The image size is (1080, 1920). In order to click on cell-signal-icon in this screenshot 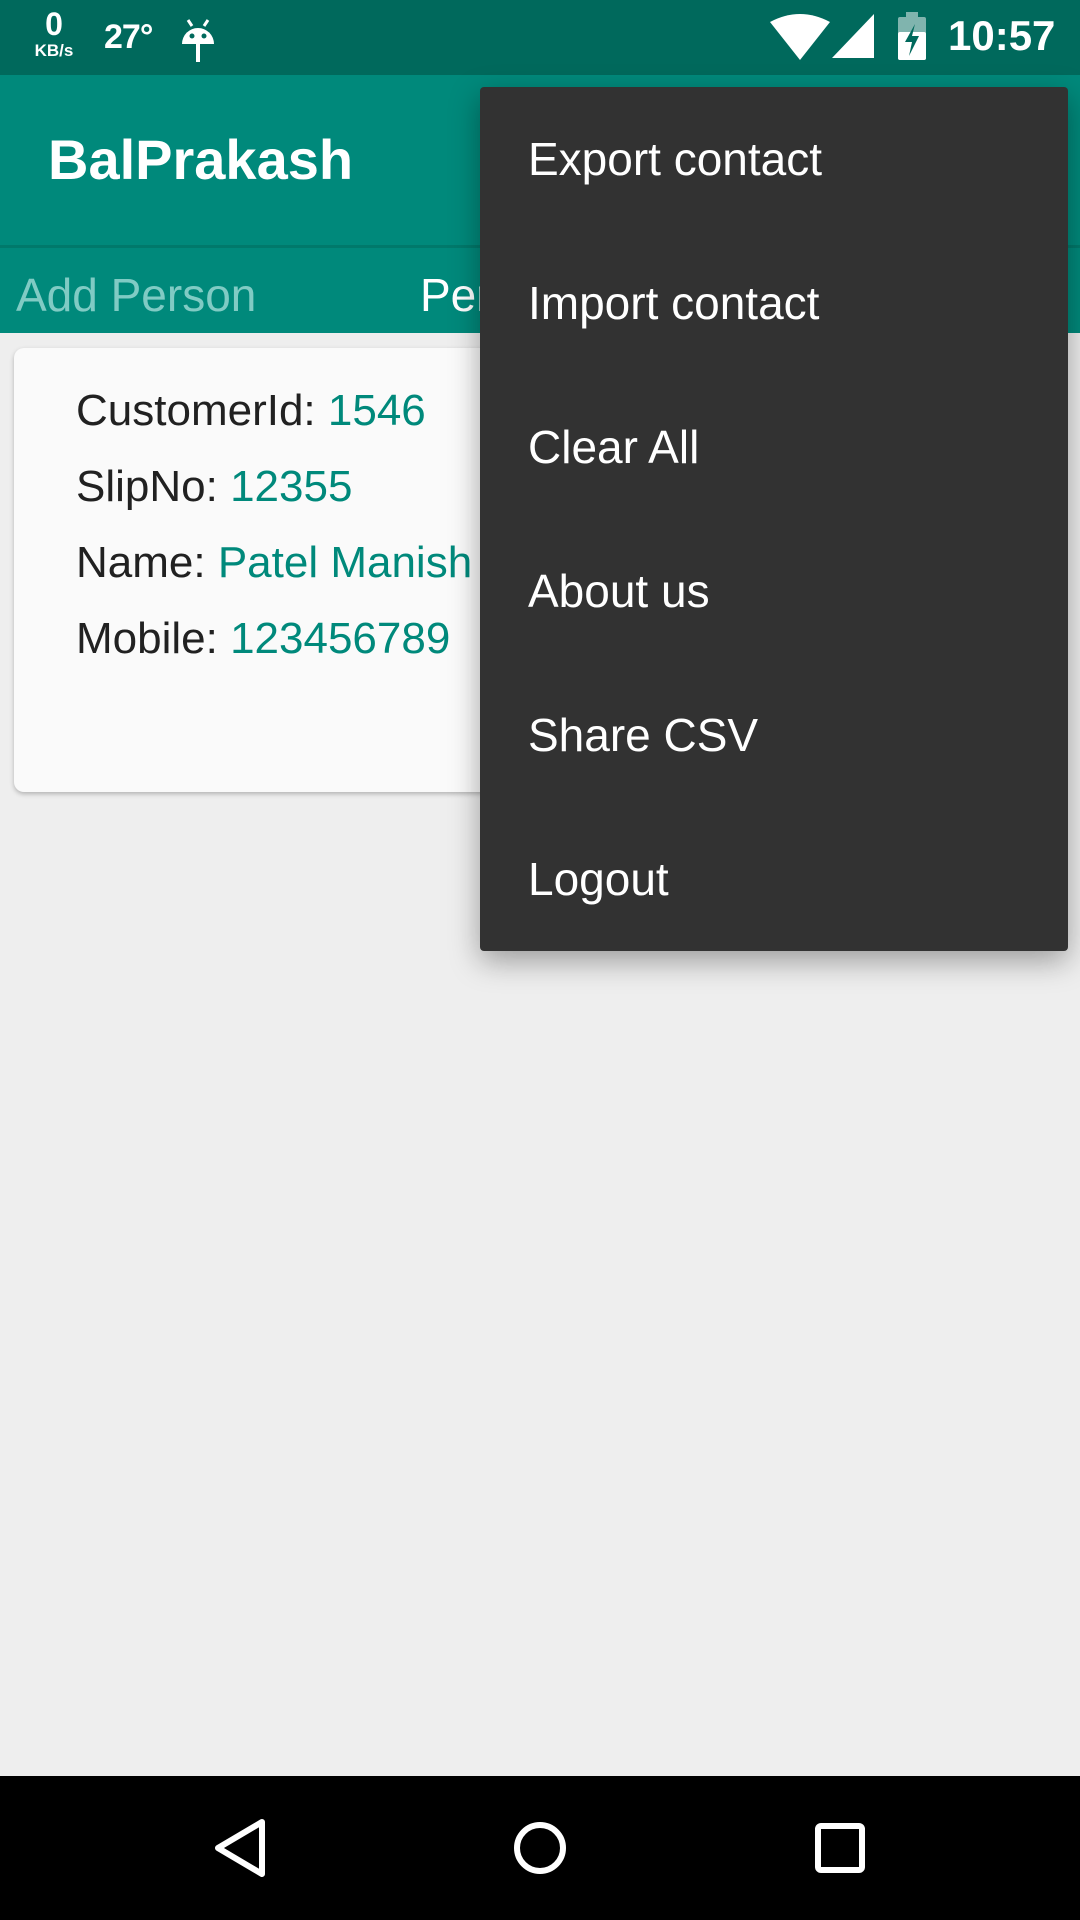, I will do `click(853, 36)`.